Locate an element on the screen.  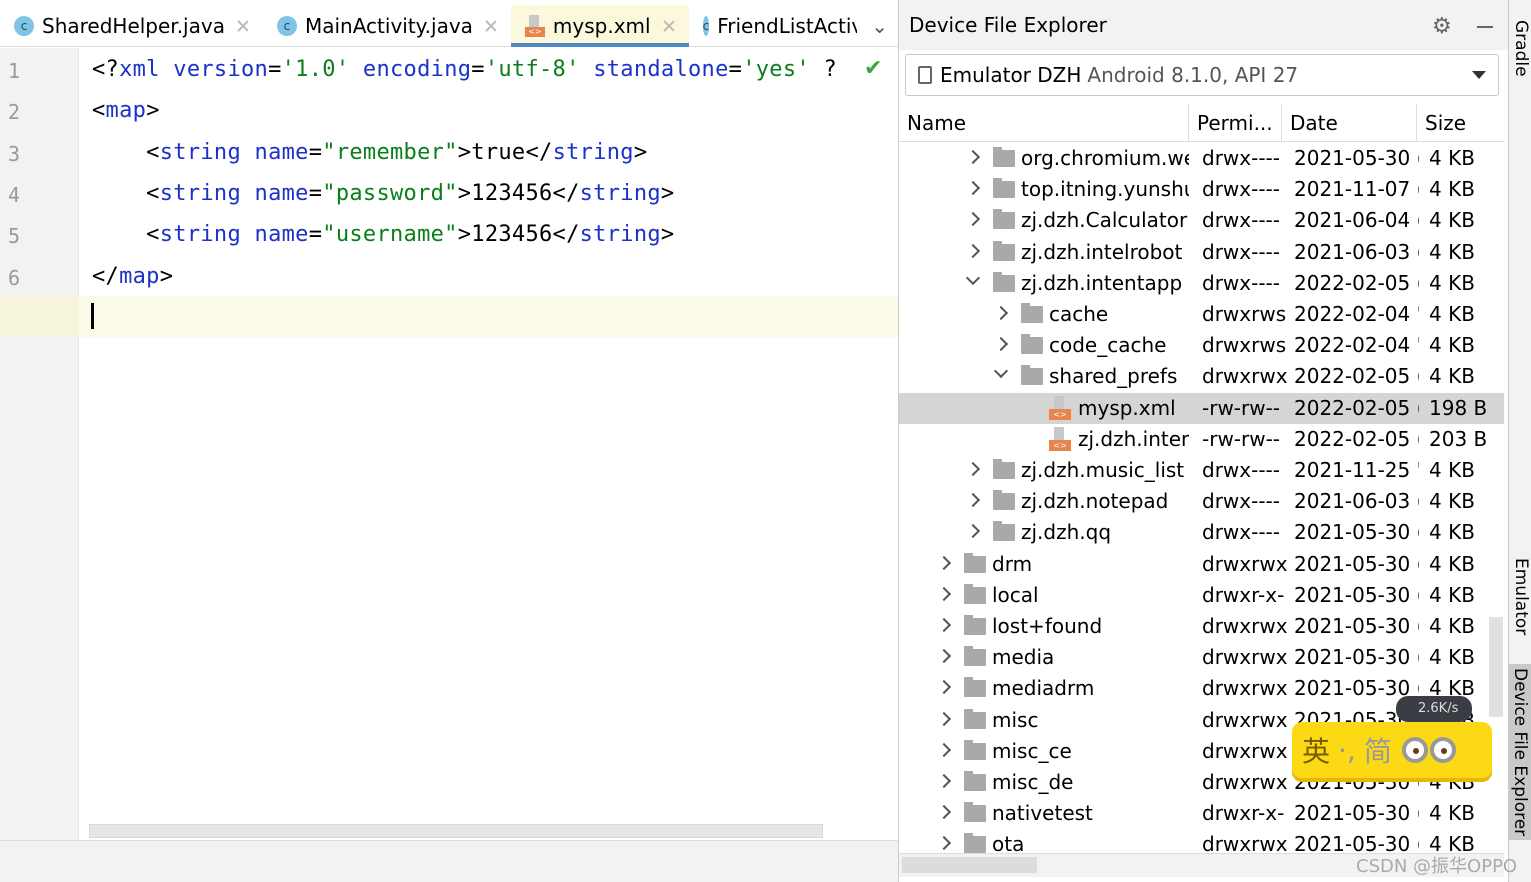
file-row: media drwxrwx 2021-05-30 (4 KB is located at coordinates (1201, 657).